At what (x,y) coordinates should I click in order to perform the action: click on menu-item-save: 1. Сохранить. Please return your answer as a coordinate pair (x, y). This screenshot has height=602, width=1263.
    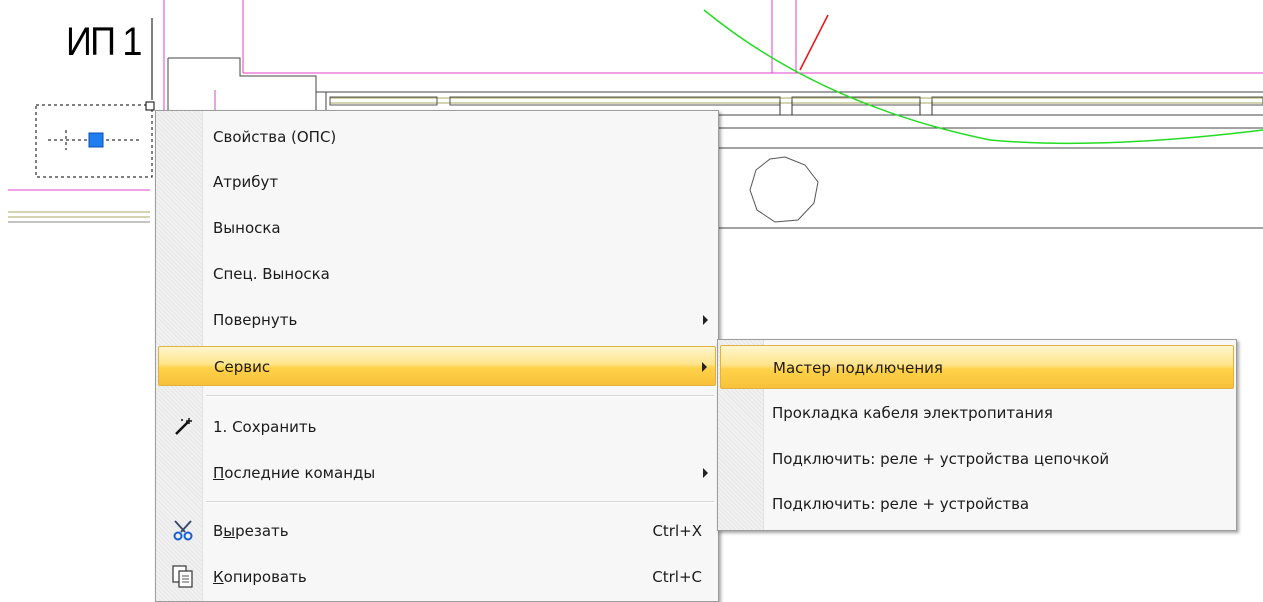
    Looking at the image, I should click on (437, 427).